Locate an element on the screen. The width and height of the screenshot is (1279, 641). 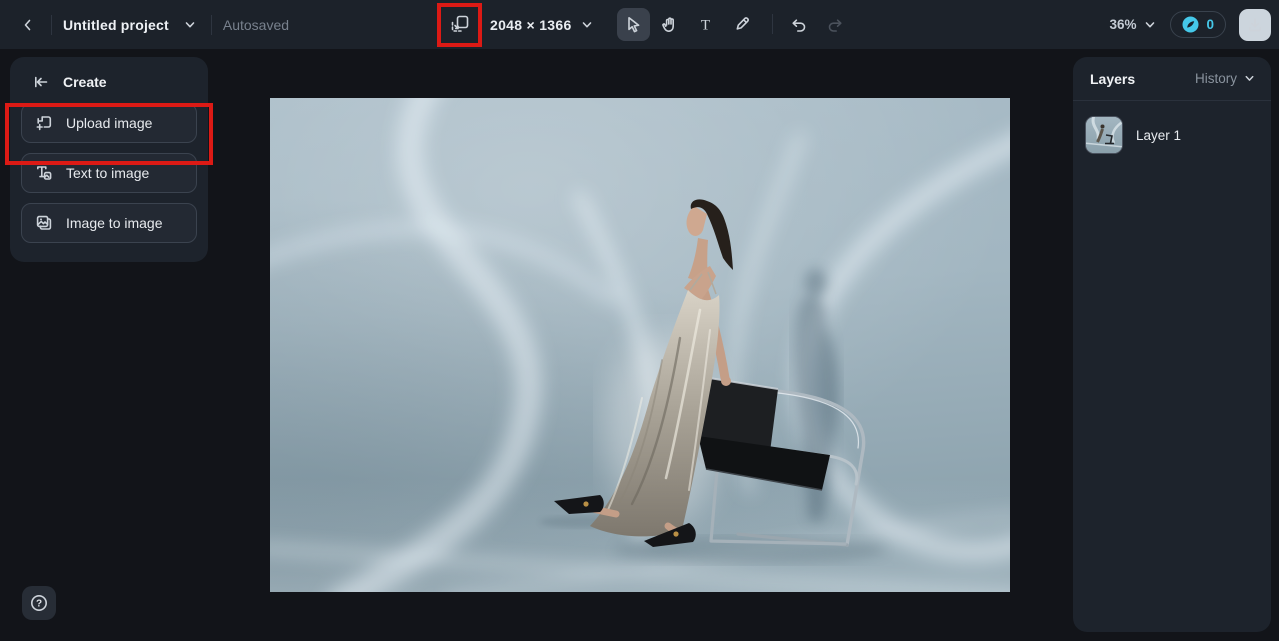
question-circle-icon: ? is located at coordinates (39, 603).